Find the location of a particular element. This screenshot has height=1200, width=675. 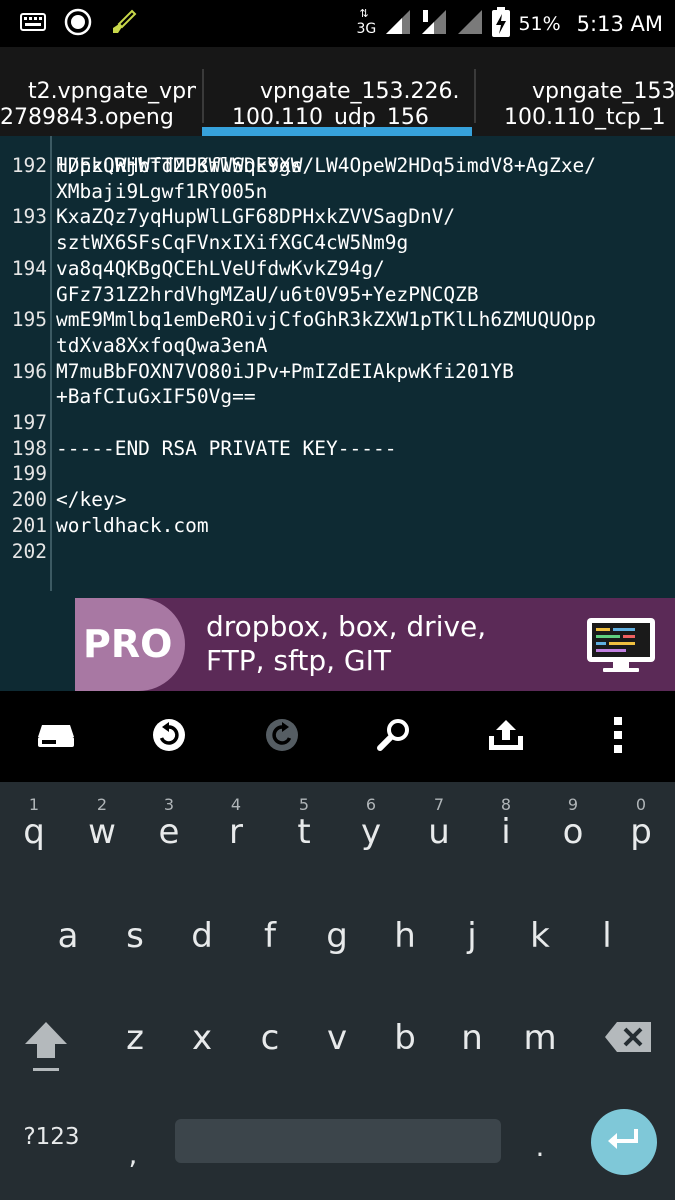

line-text: sztWX6SFsCqFVnxIXifXGC4cW5Nm9g is located at coordinates (232, 243).